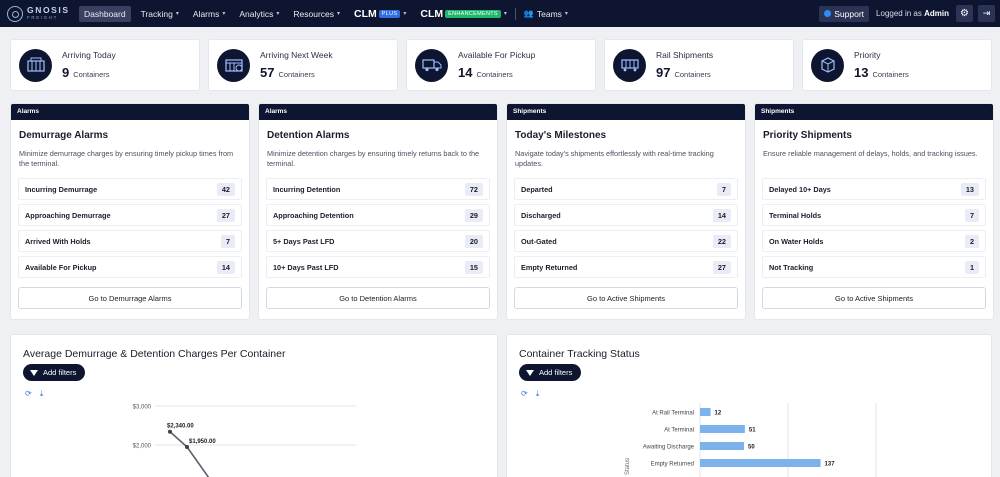  What do you see at coordinates (721, 241) in the screenshot?
I see `count-badge: 22` at bounding box center [721, 241].